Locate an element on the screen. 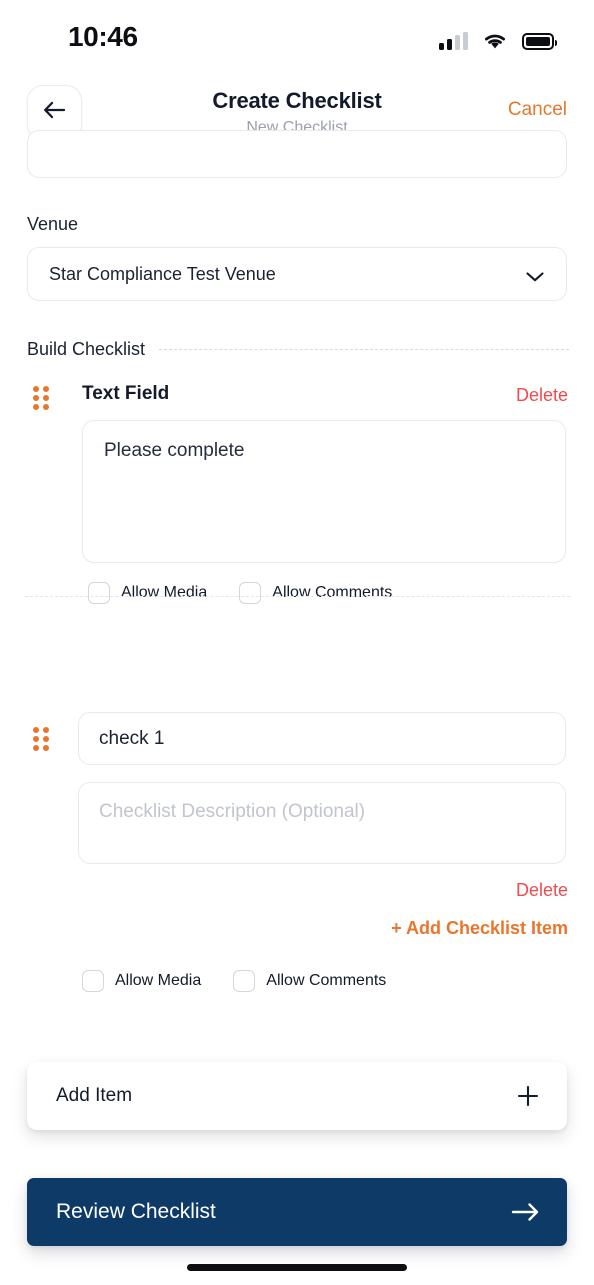 This screenshot has width=594, height=1285. build-checklist-divider-row: Build Checklist is located at coordinates (297, 349).